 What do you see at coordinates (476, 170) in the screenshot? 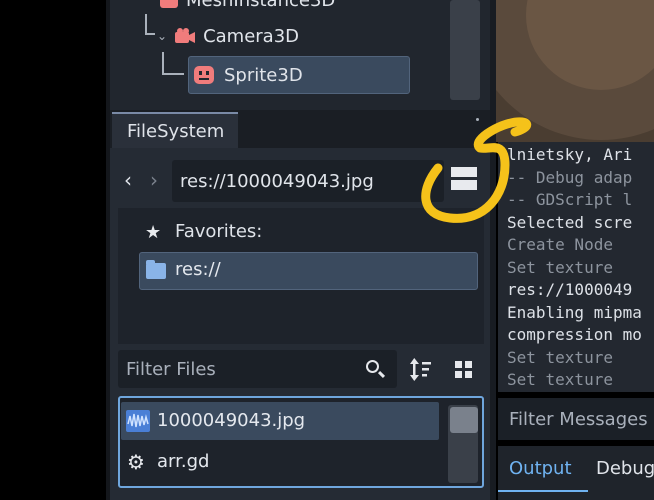
I see `annotation-circle` at bounding box center [476, 170].